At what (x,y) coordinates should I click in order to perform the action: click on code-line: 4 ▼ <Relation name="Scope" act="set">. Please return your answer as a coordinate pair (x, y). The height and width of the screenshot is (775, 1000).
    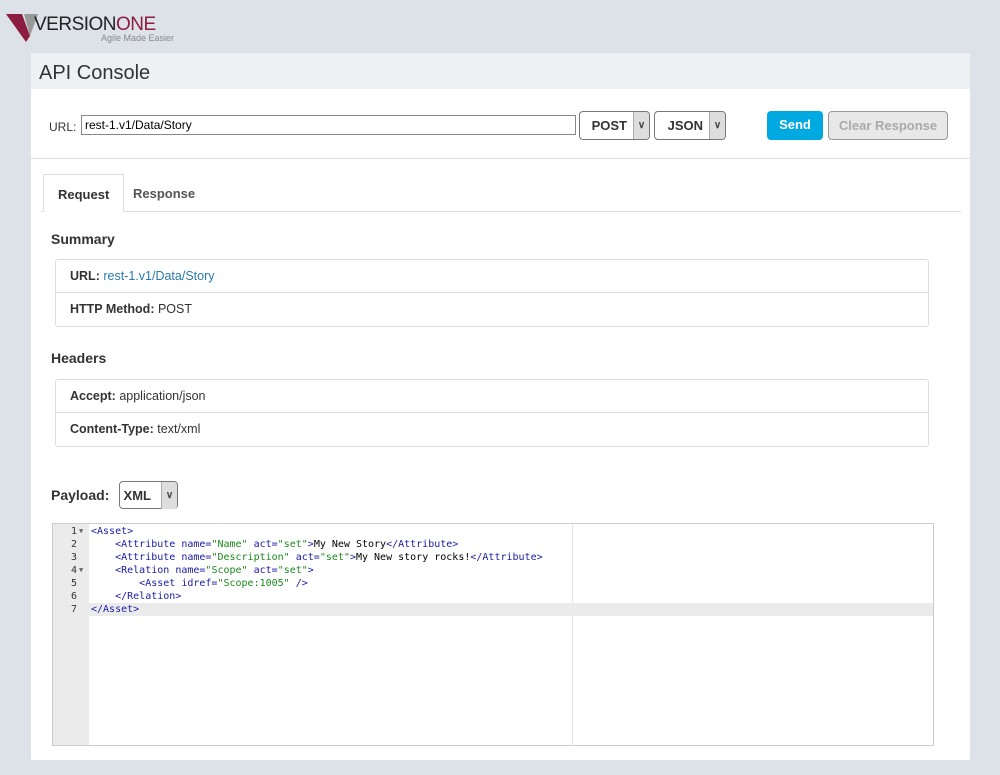
    Looking at the image, I should click on (493, 570).